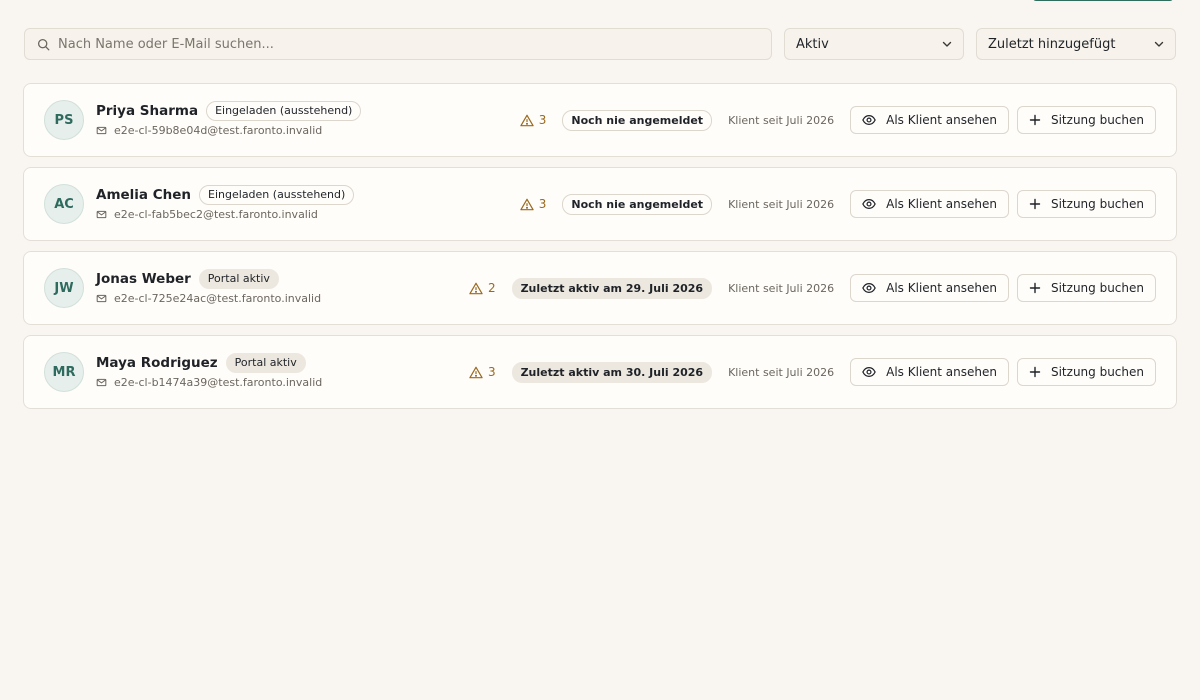 This screenshot has width=1200, height=700. I want to click on sort-select: Zuletzt hinzugefügt, so click(1076, 44).